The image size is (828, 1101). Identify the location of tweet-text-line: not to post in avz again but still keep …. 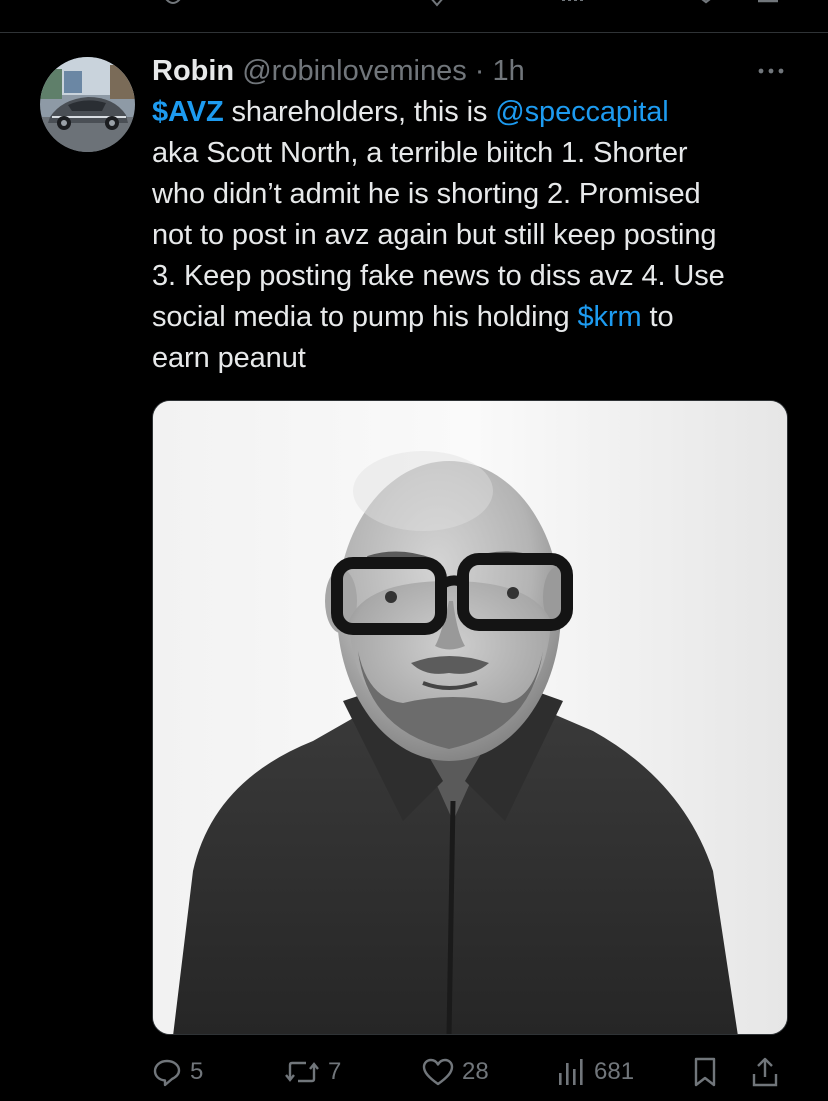
(434, 235).